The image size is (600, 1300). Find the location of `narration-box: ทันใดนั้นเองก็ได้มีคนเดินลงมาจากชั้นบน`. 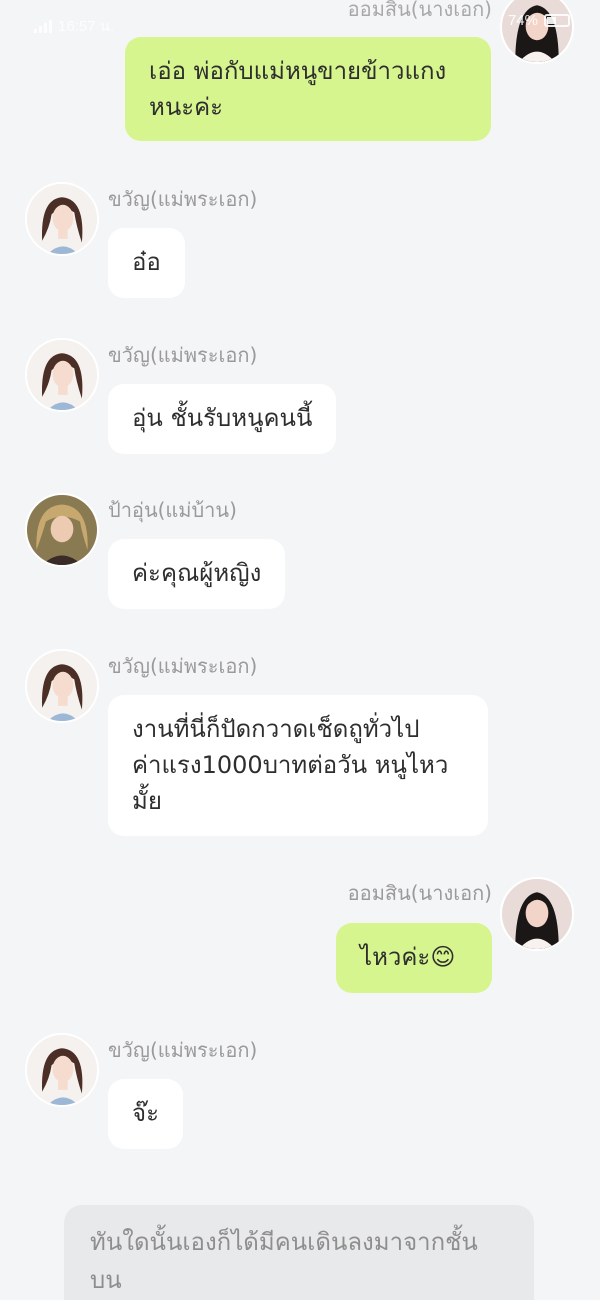

narration-box: ทันใดนั้นเองก็ได้มีคนเดินลงมาจากชั้นบน is located at coordinates (299, 1252).